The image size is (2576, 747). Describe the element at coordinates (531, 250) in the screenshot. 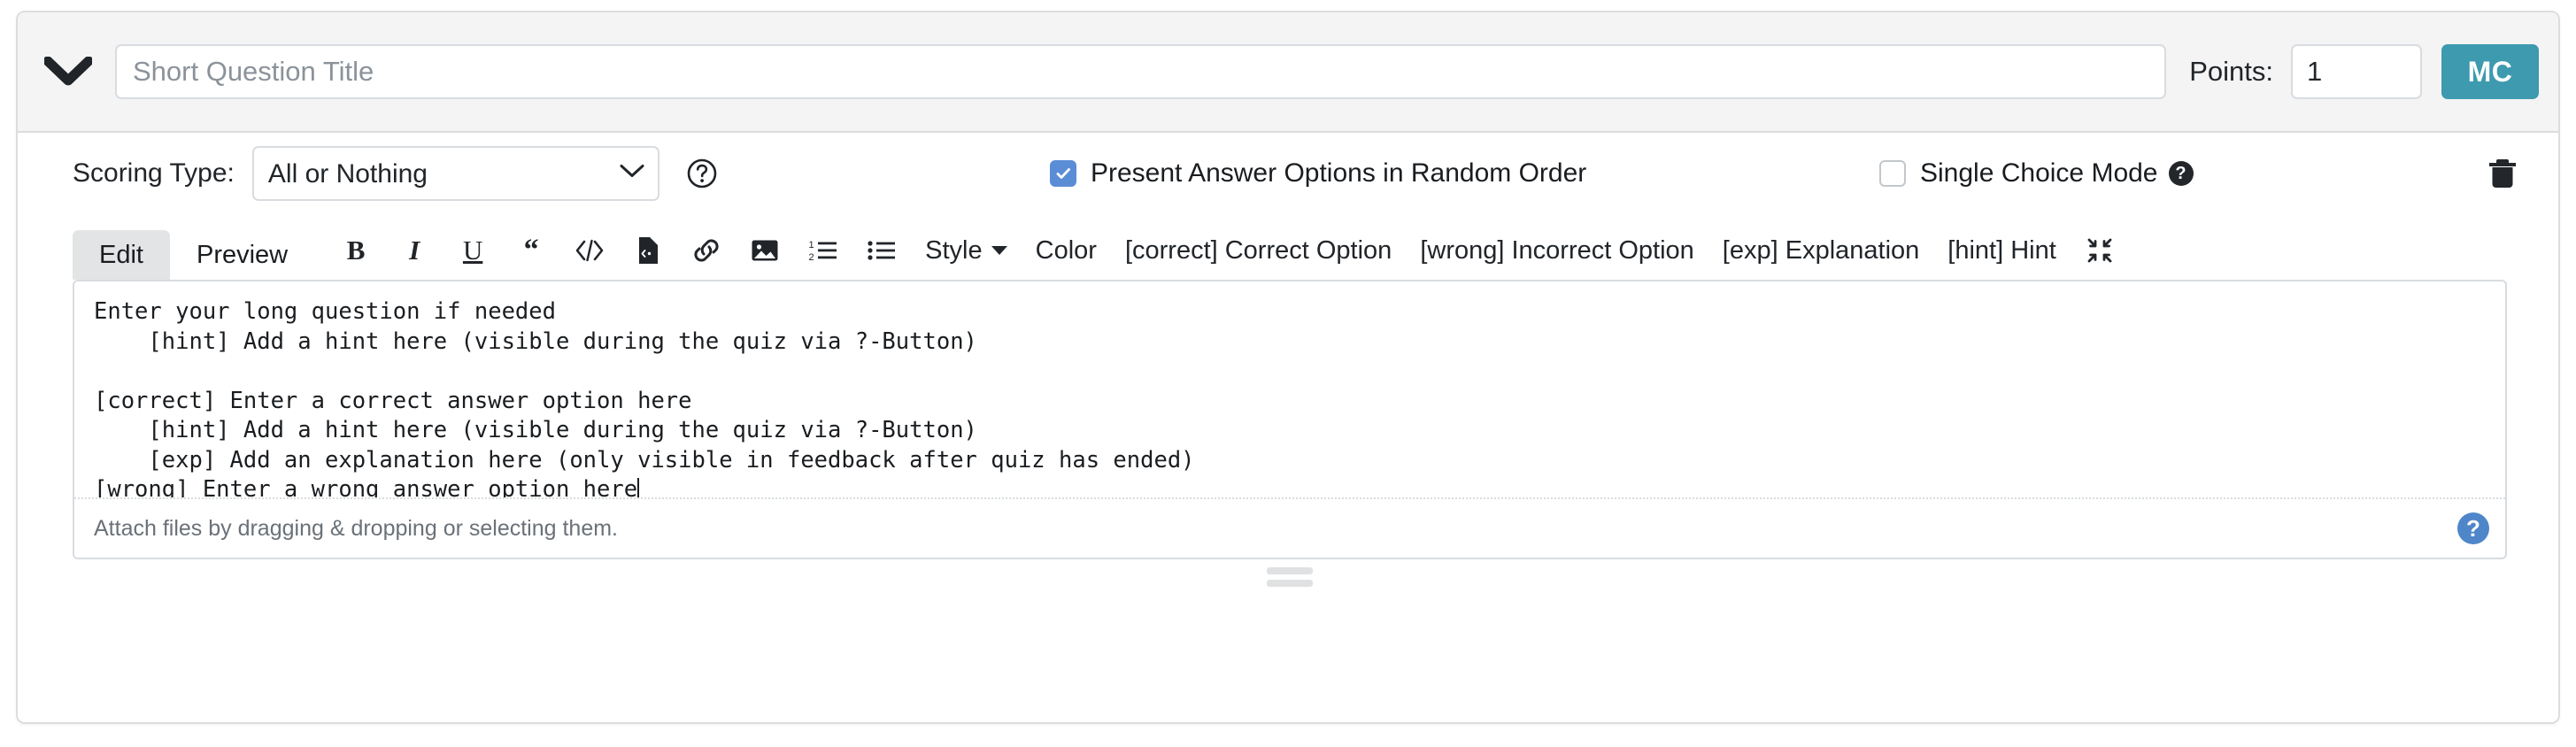

I see `blockquote-icon: “` at that location.